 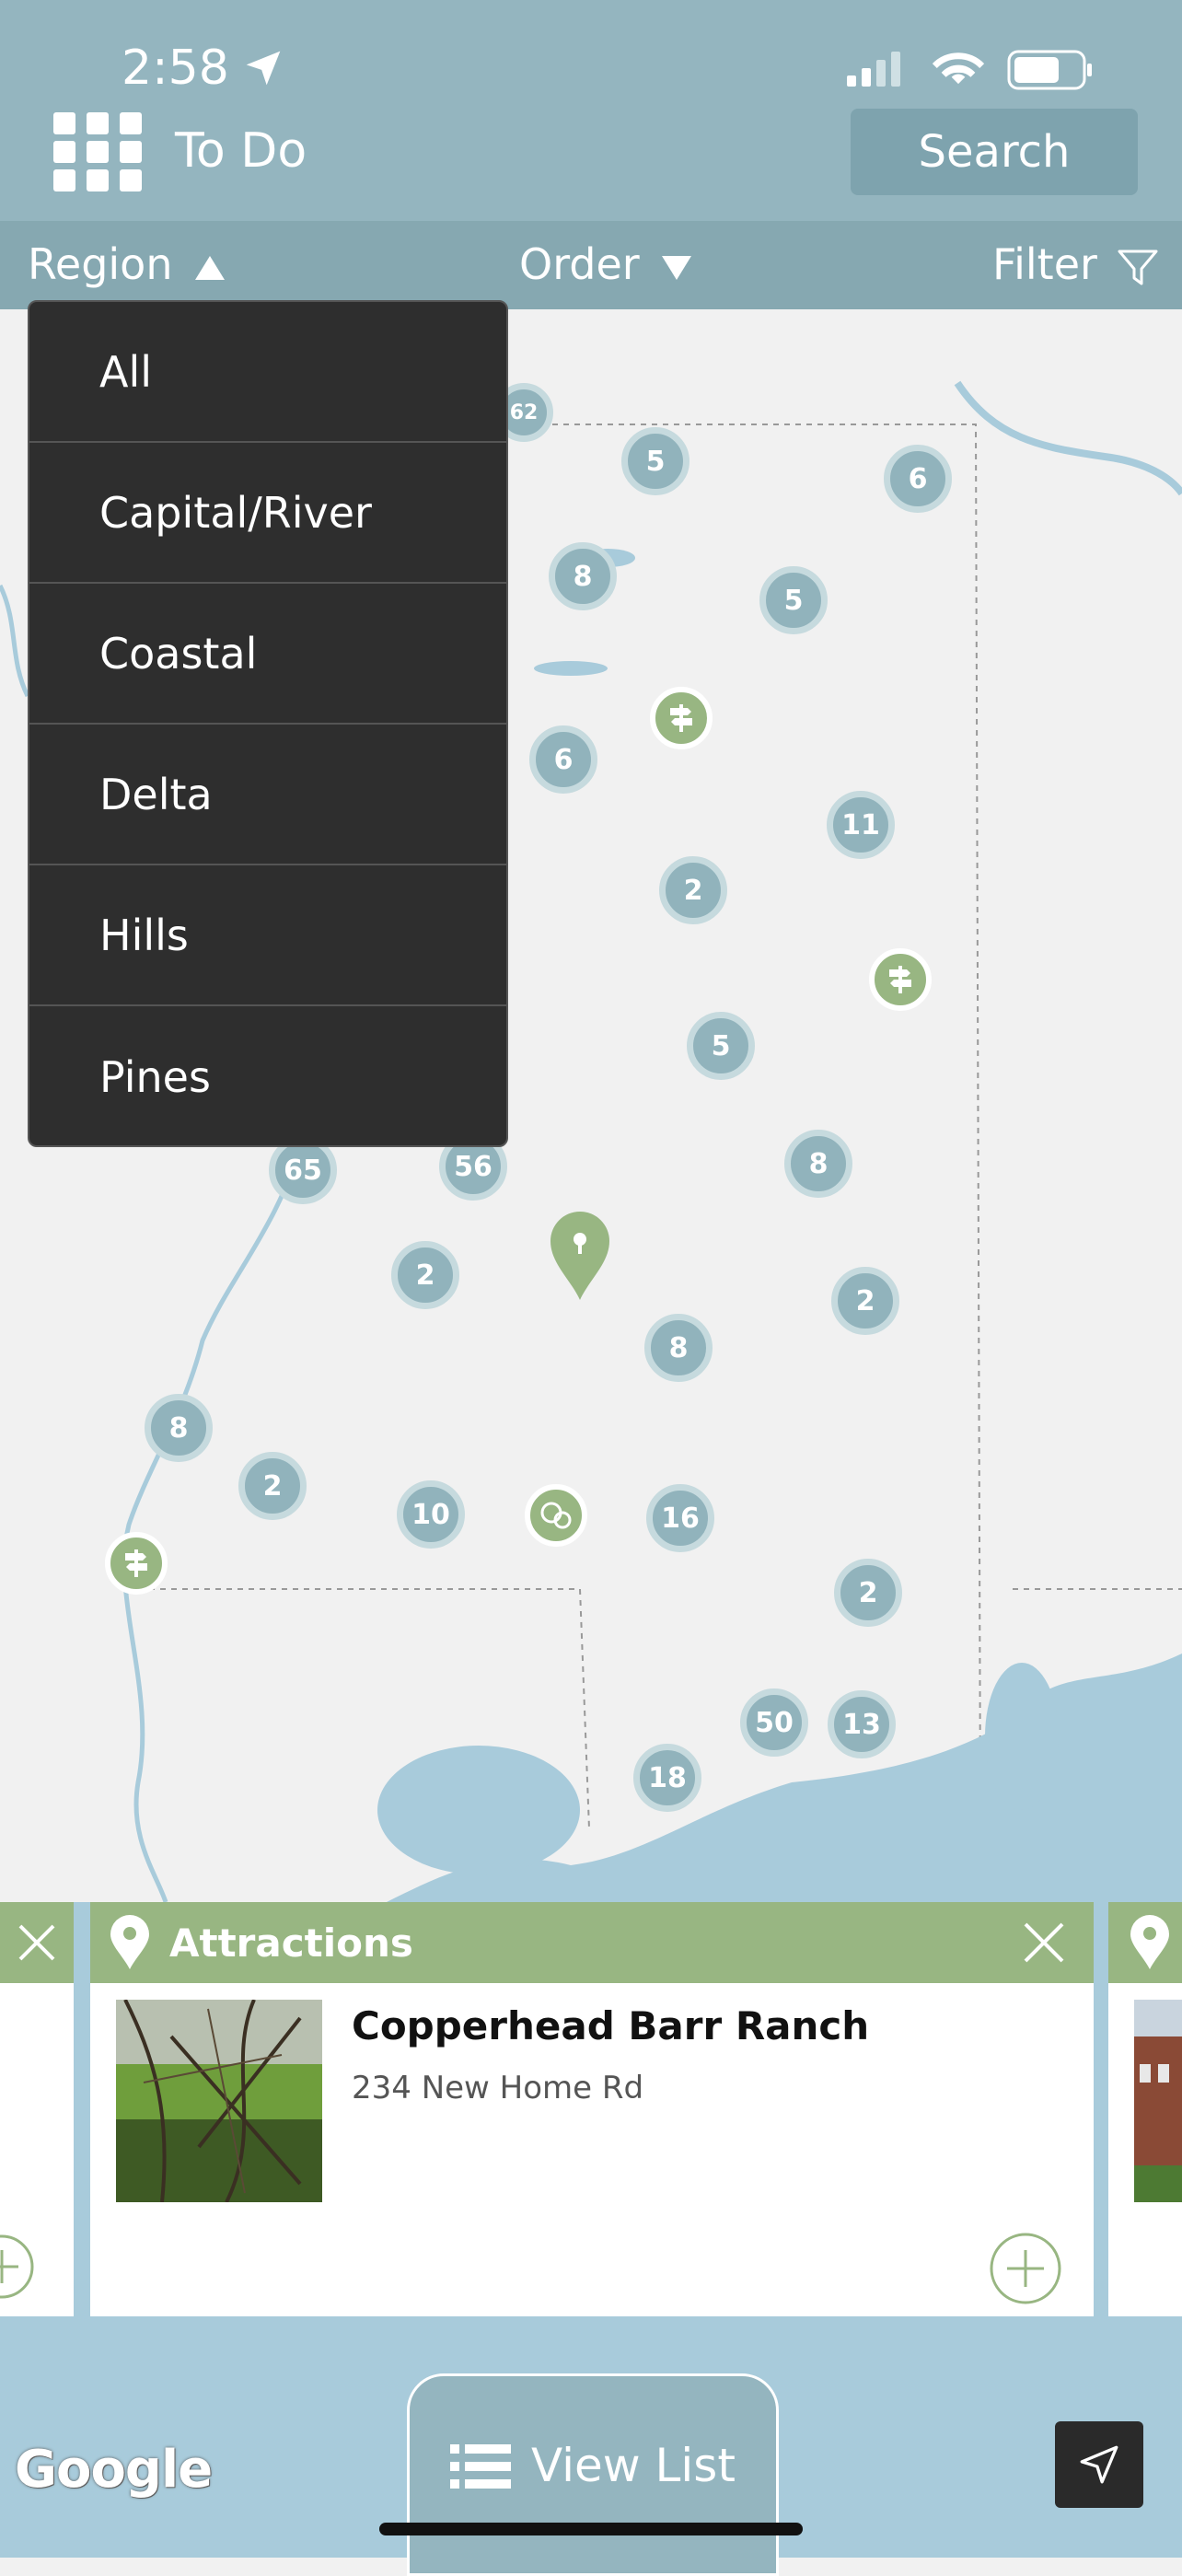 I want to click on region-option-delta: Delta, so click(x=267, y=795).